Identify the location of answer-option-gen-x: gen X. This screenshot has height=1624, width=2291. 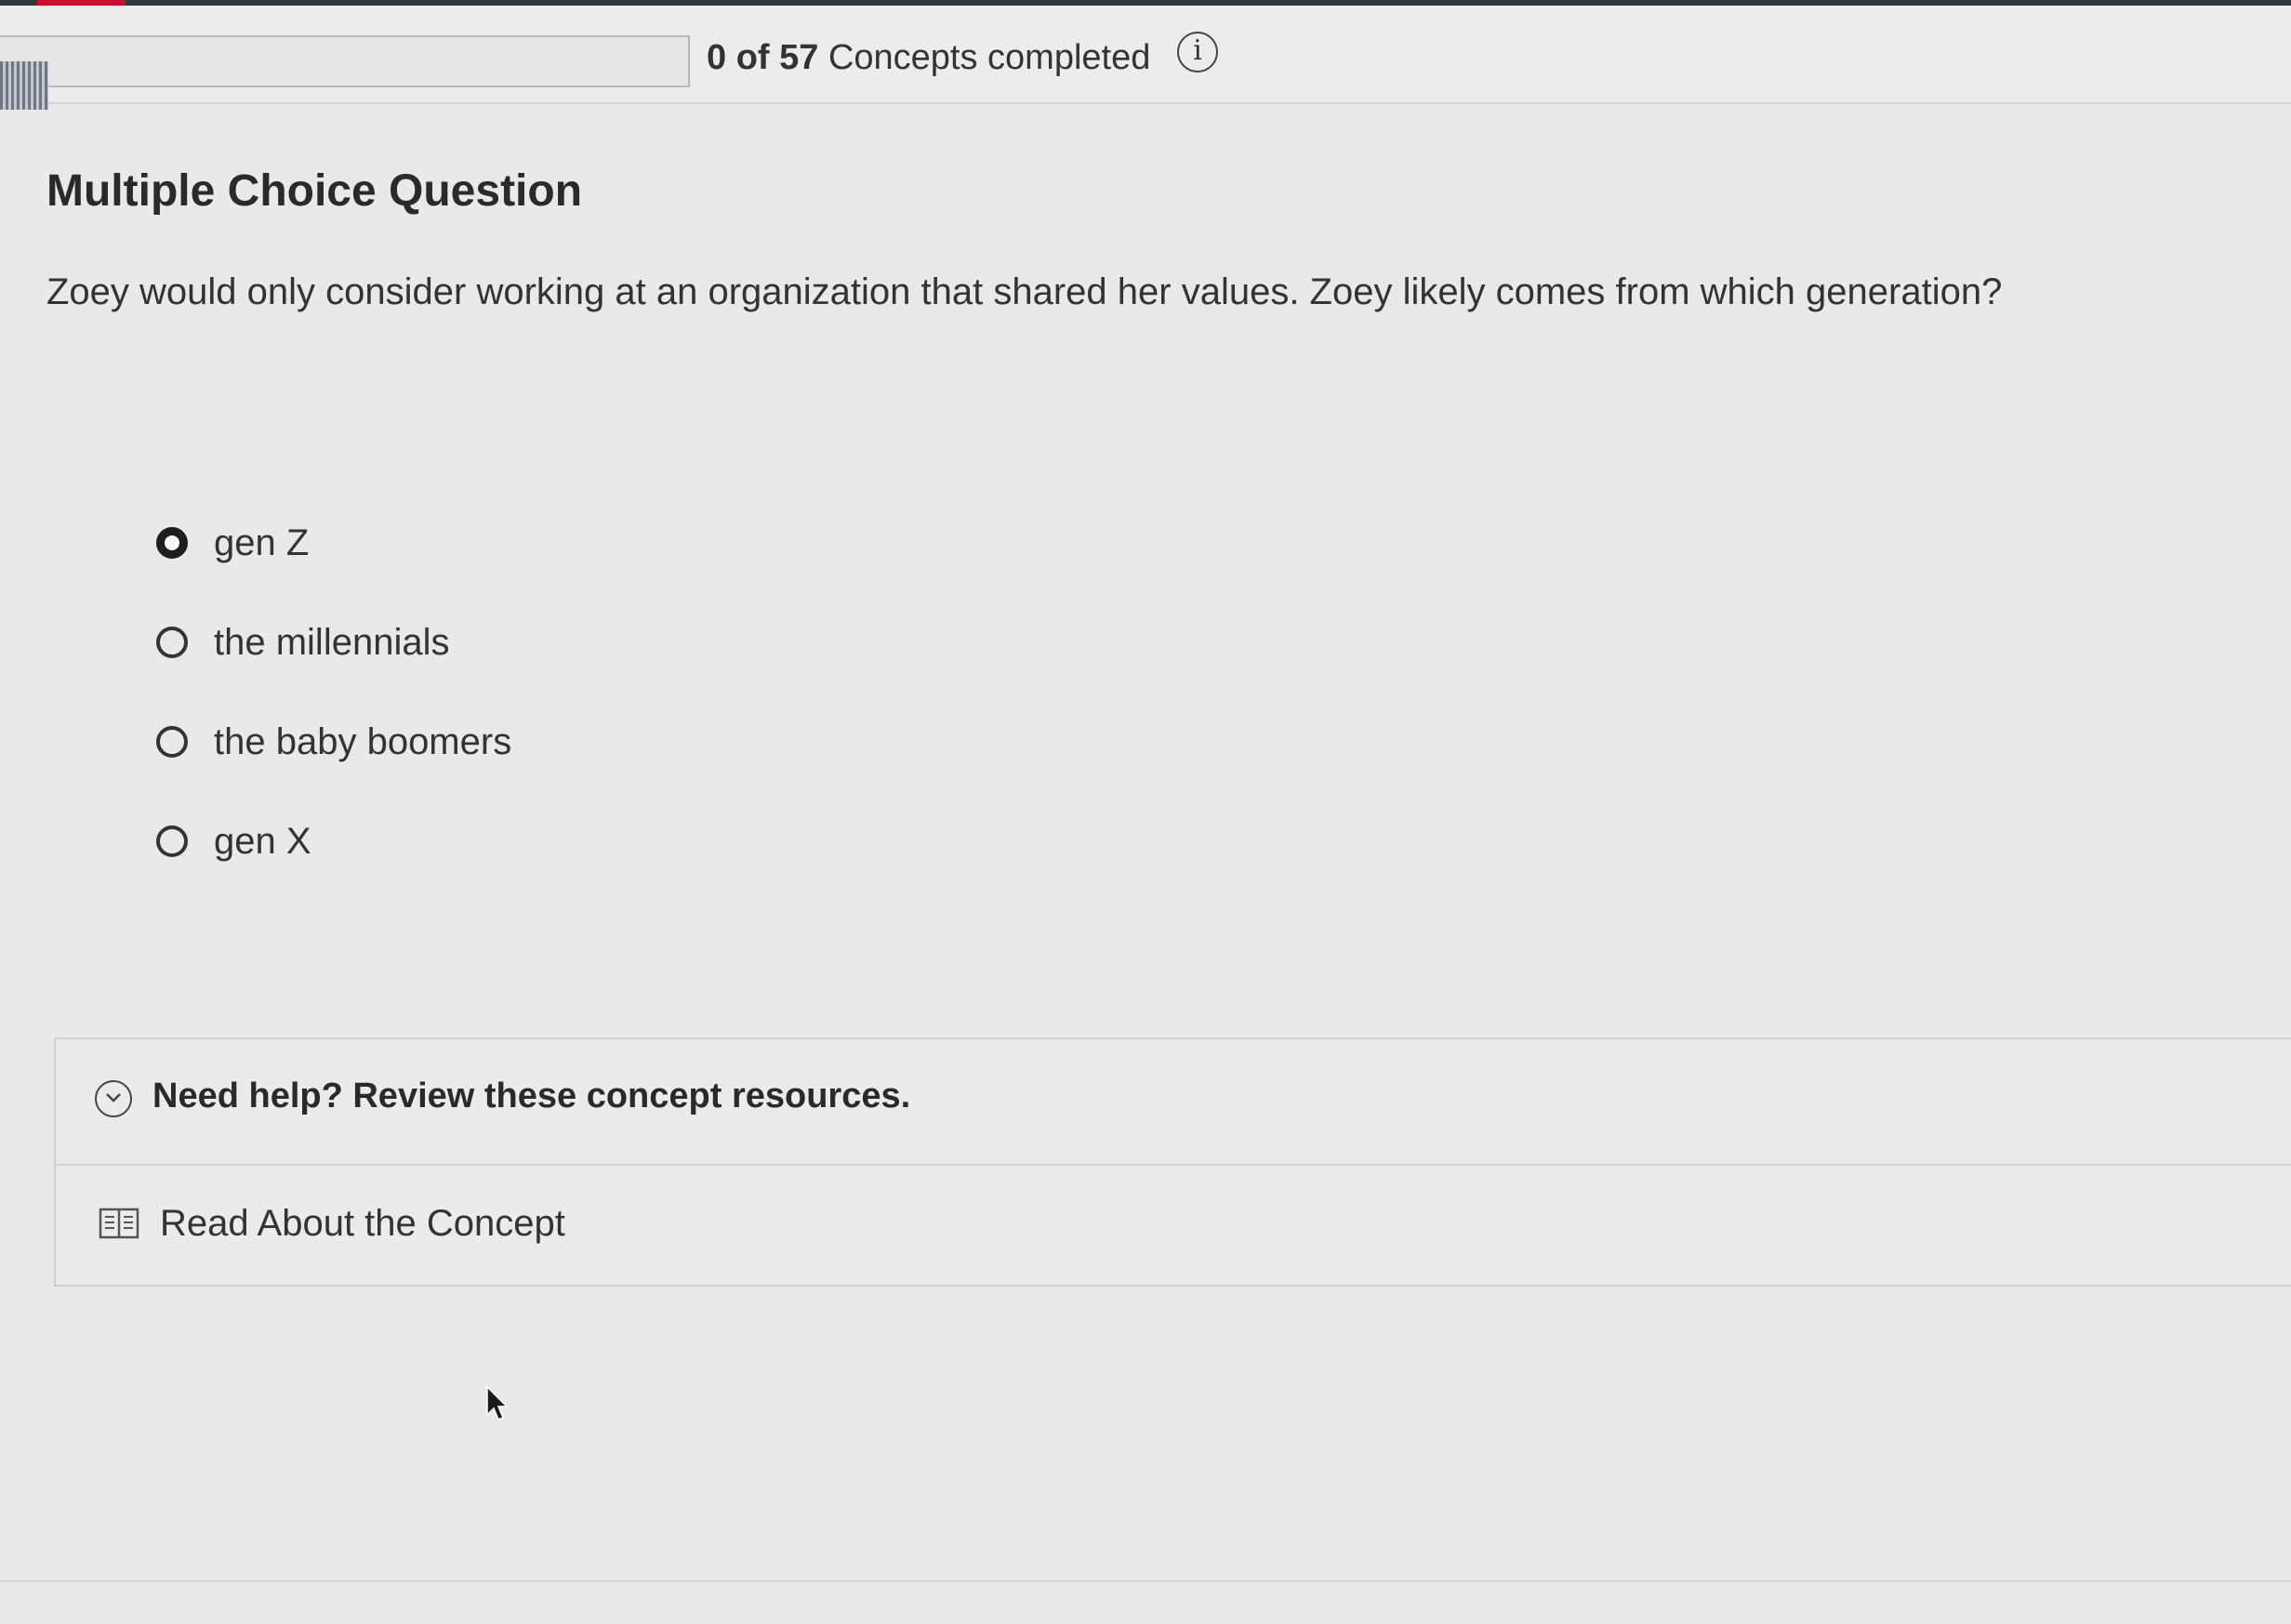
(333, 842).